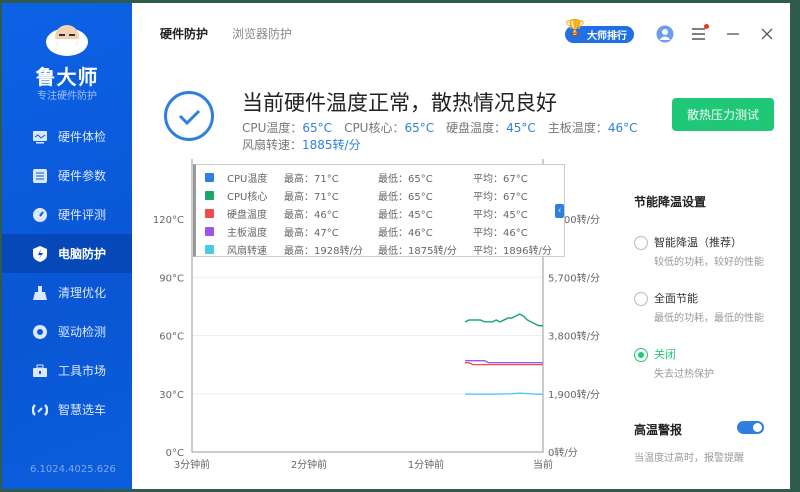  What do you see at coordinates (704, 307) in the screenshot?
I see `cooling-option-1: 全面节能最低的功耗，最低的性能` at bounding box center [704, 307].